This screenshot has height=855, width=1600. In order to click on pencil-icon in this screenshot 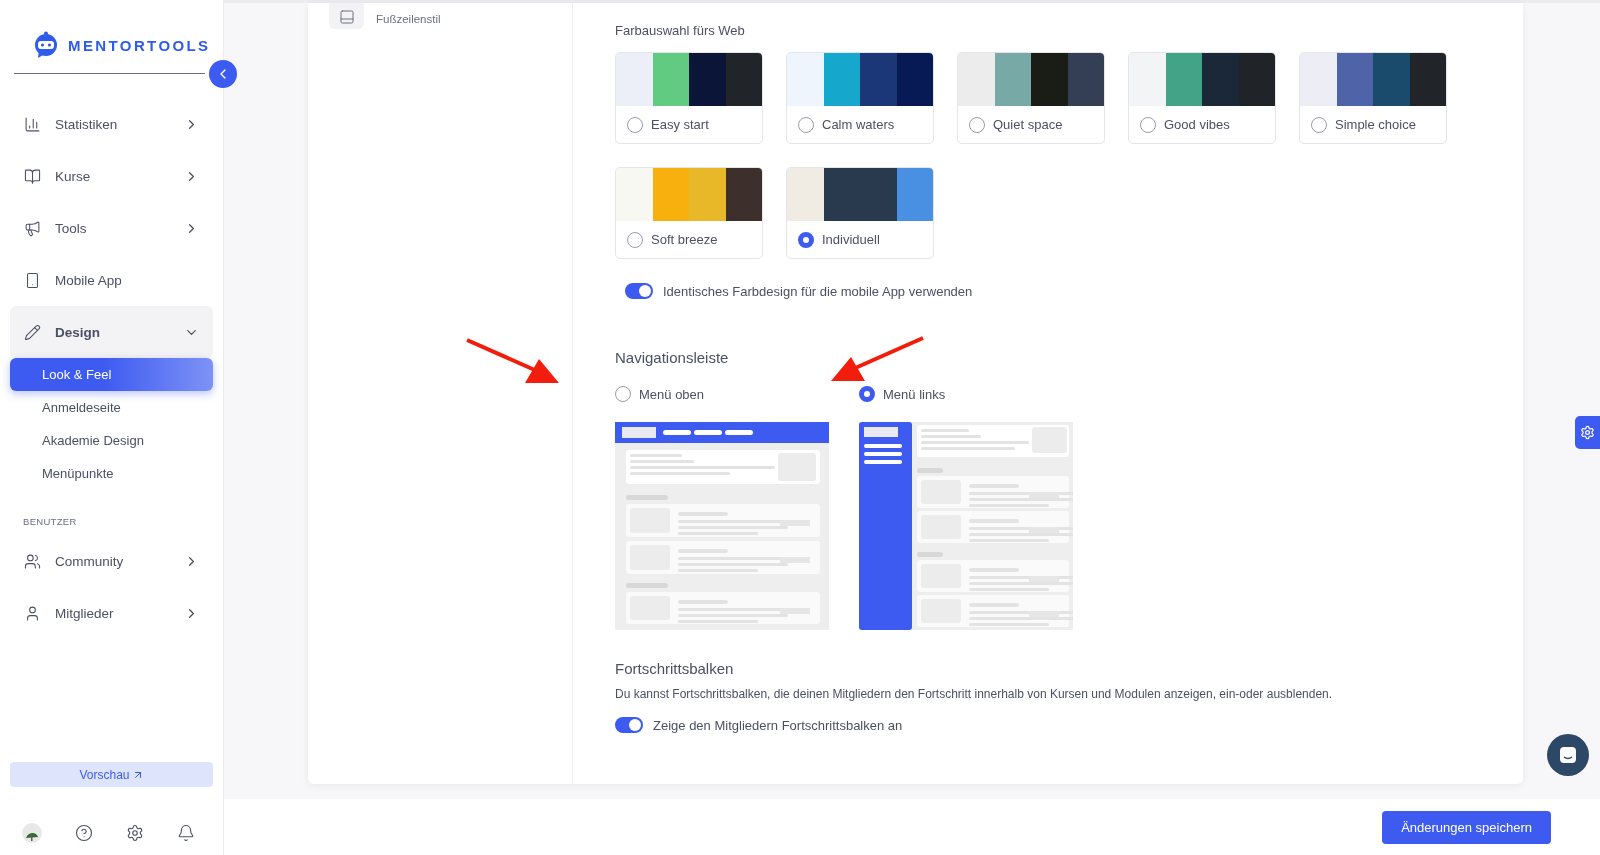, I will do `click(32, 332)`.